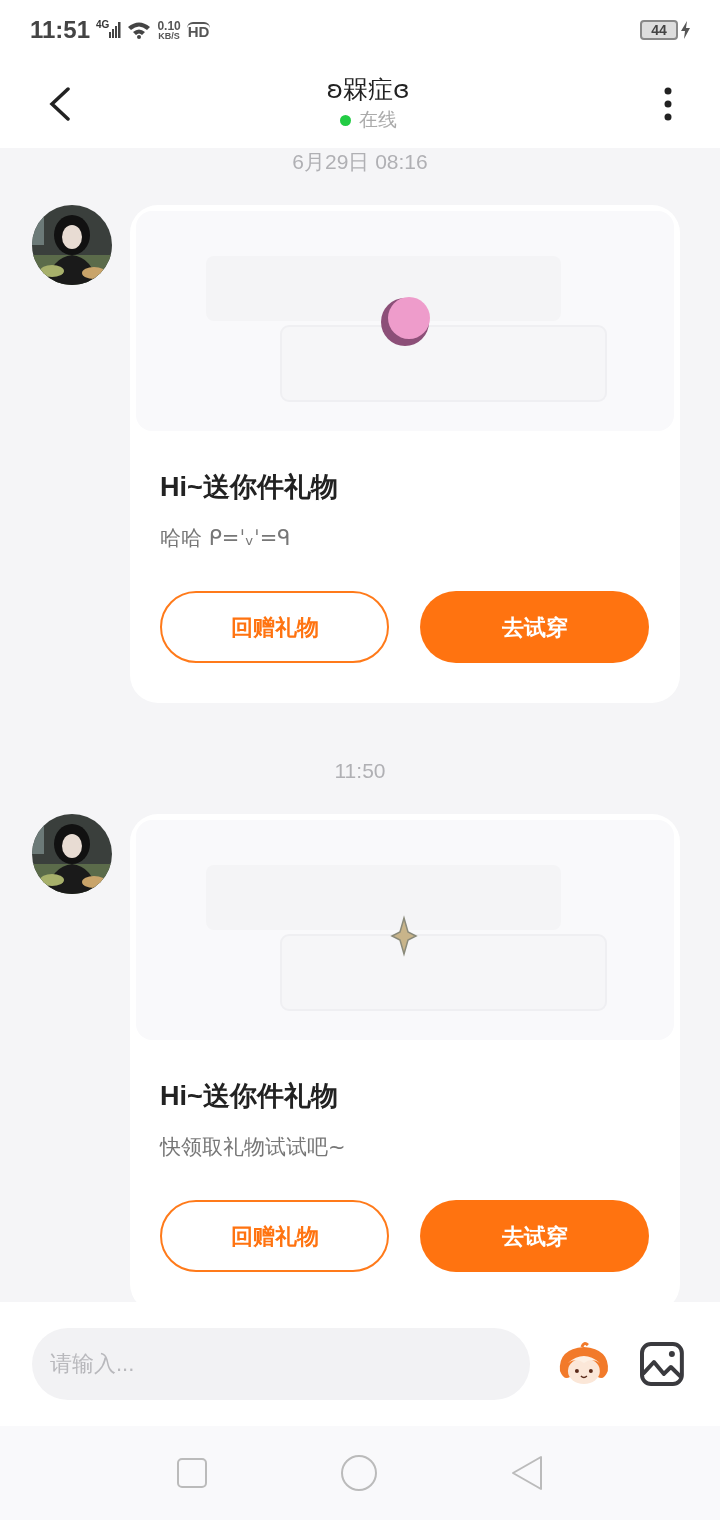 The height and width of the screenshot is (1520, 720). What do you see at coordinates (377, 119) in the screenshot?
I see `online-status: 在线` at bounding box center [377, 119].